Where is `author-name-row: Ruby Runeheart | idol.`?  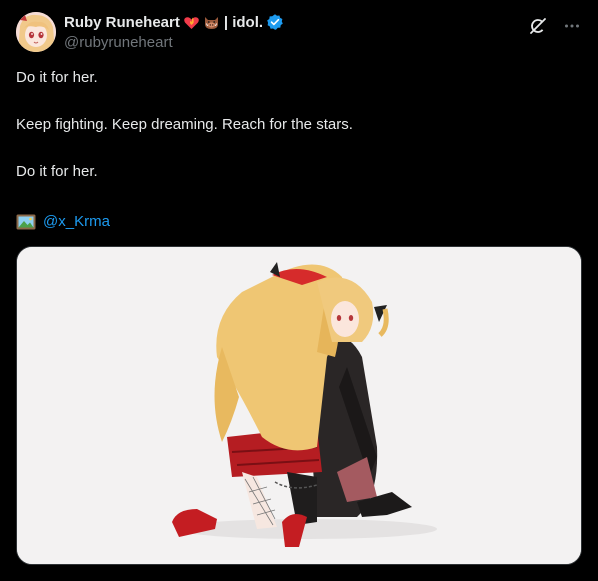
author-name-row: Ruby Runeheart | idol. is located at coordinates (174, 22).